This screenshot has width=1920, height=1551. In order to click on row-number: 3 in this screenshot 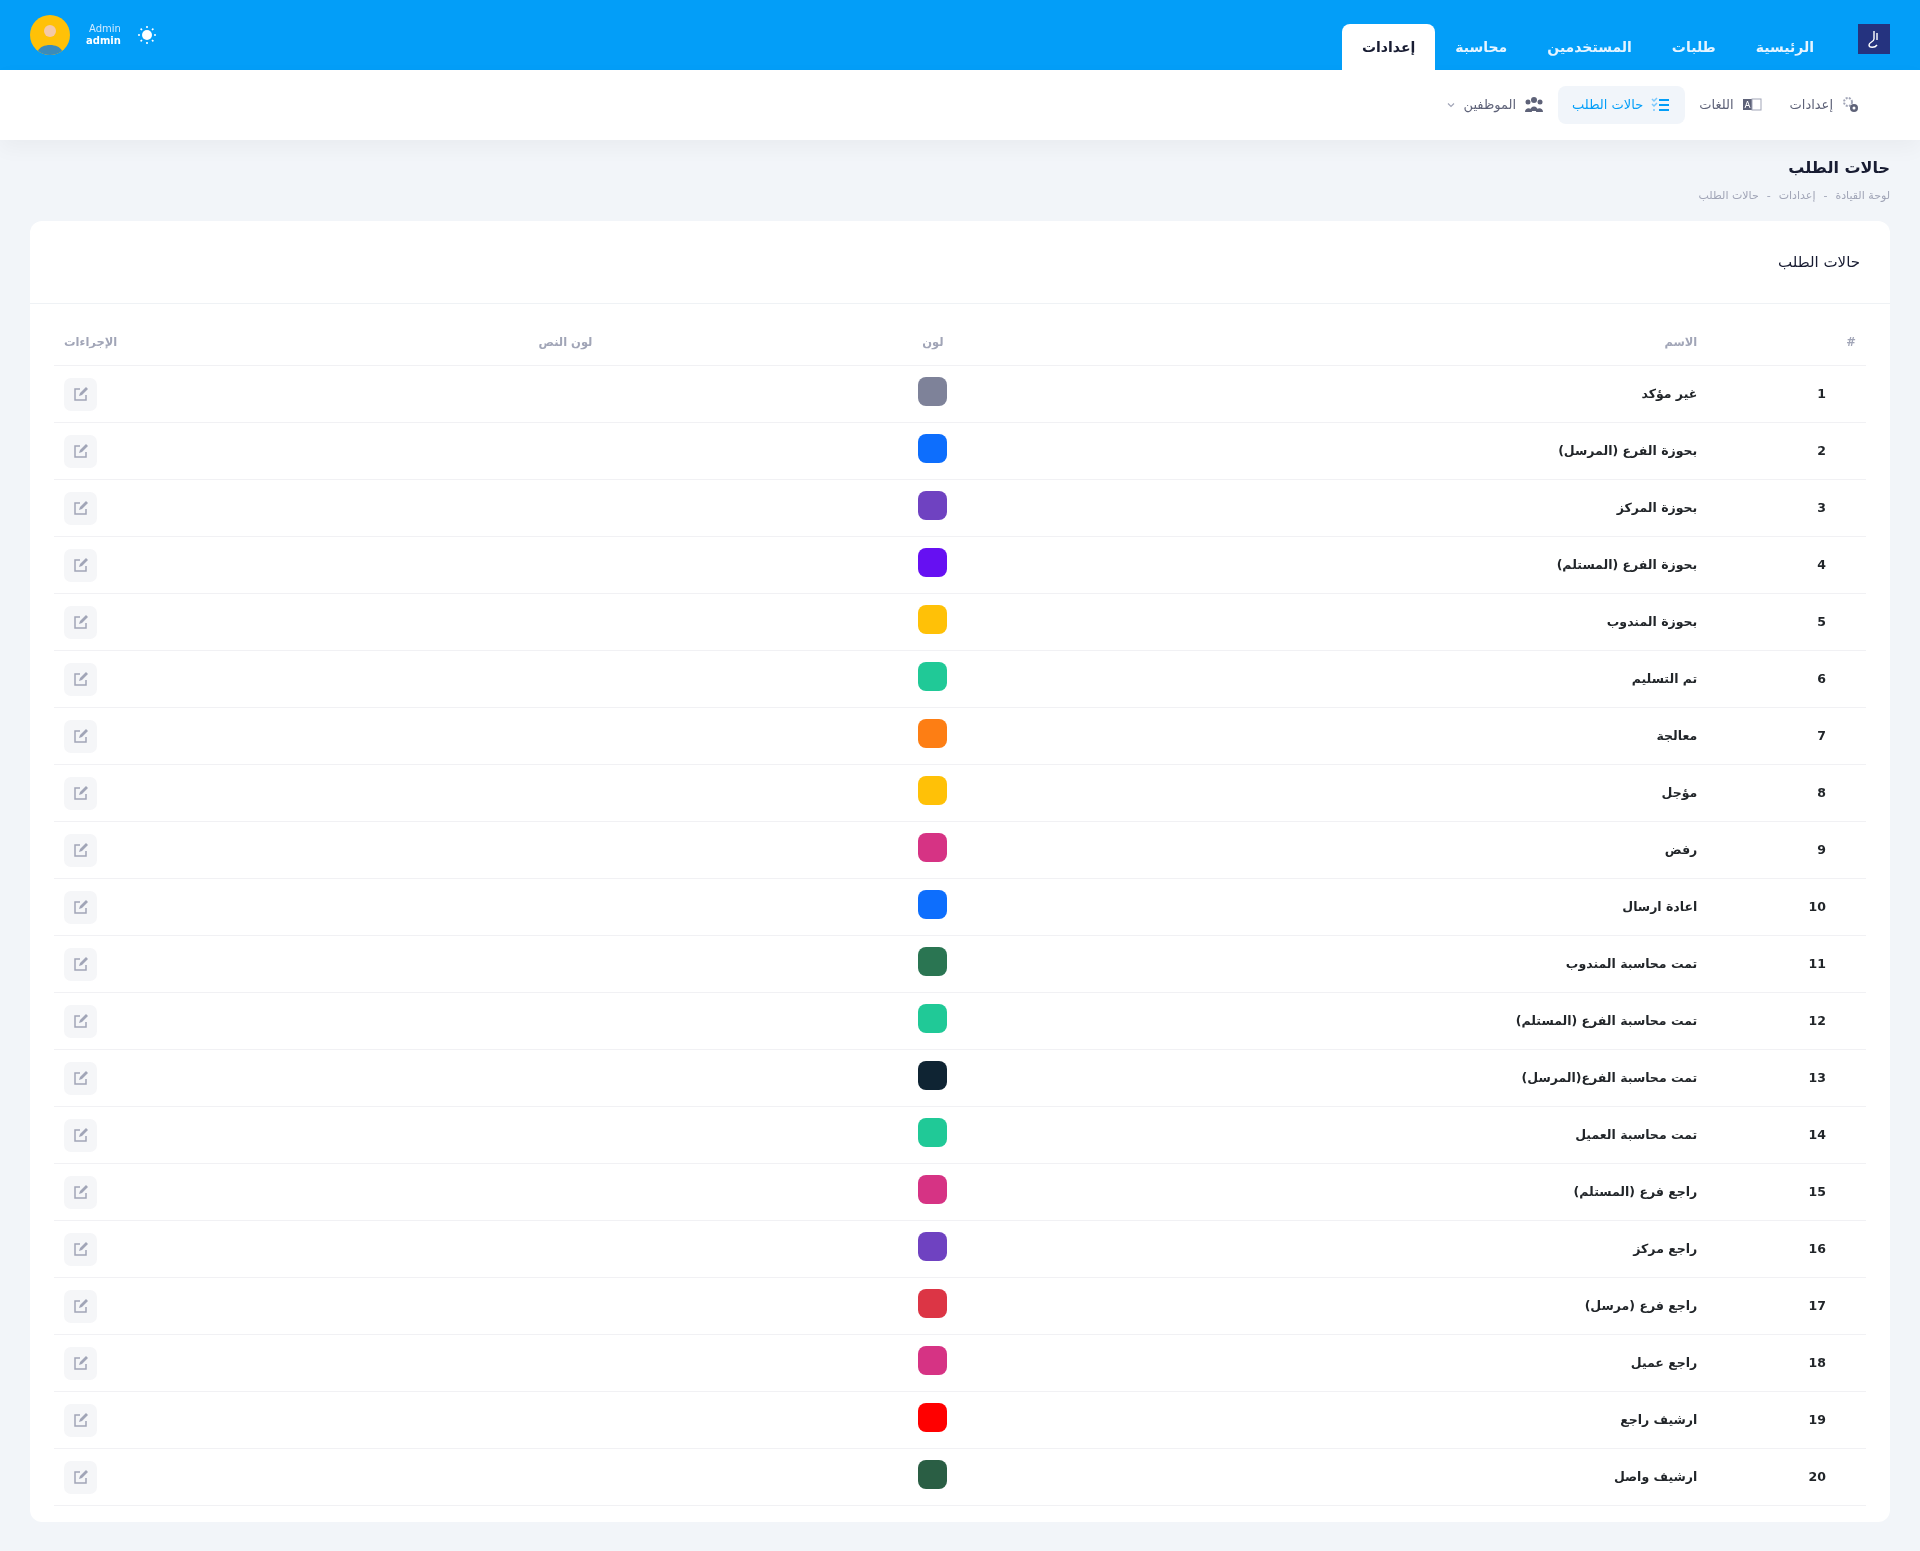, I will do `click(1811, 508)`.